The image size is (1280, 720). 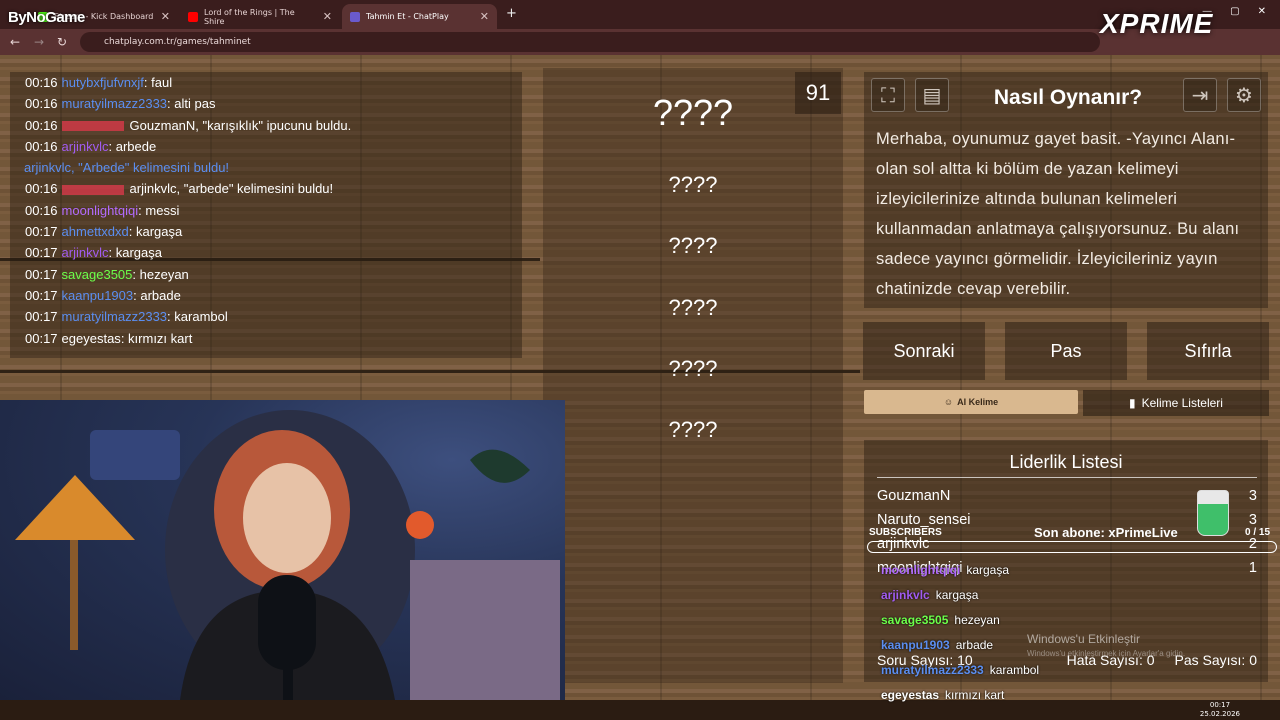 I want to click on chat-message: 00:17 egeyestas: kırmızı kart, so click(x=109, y=338).